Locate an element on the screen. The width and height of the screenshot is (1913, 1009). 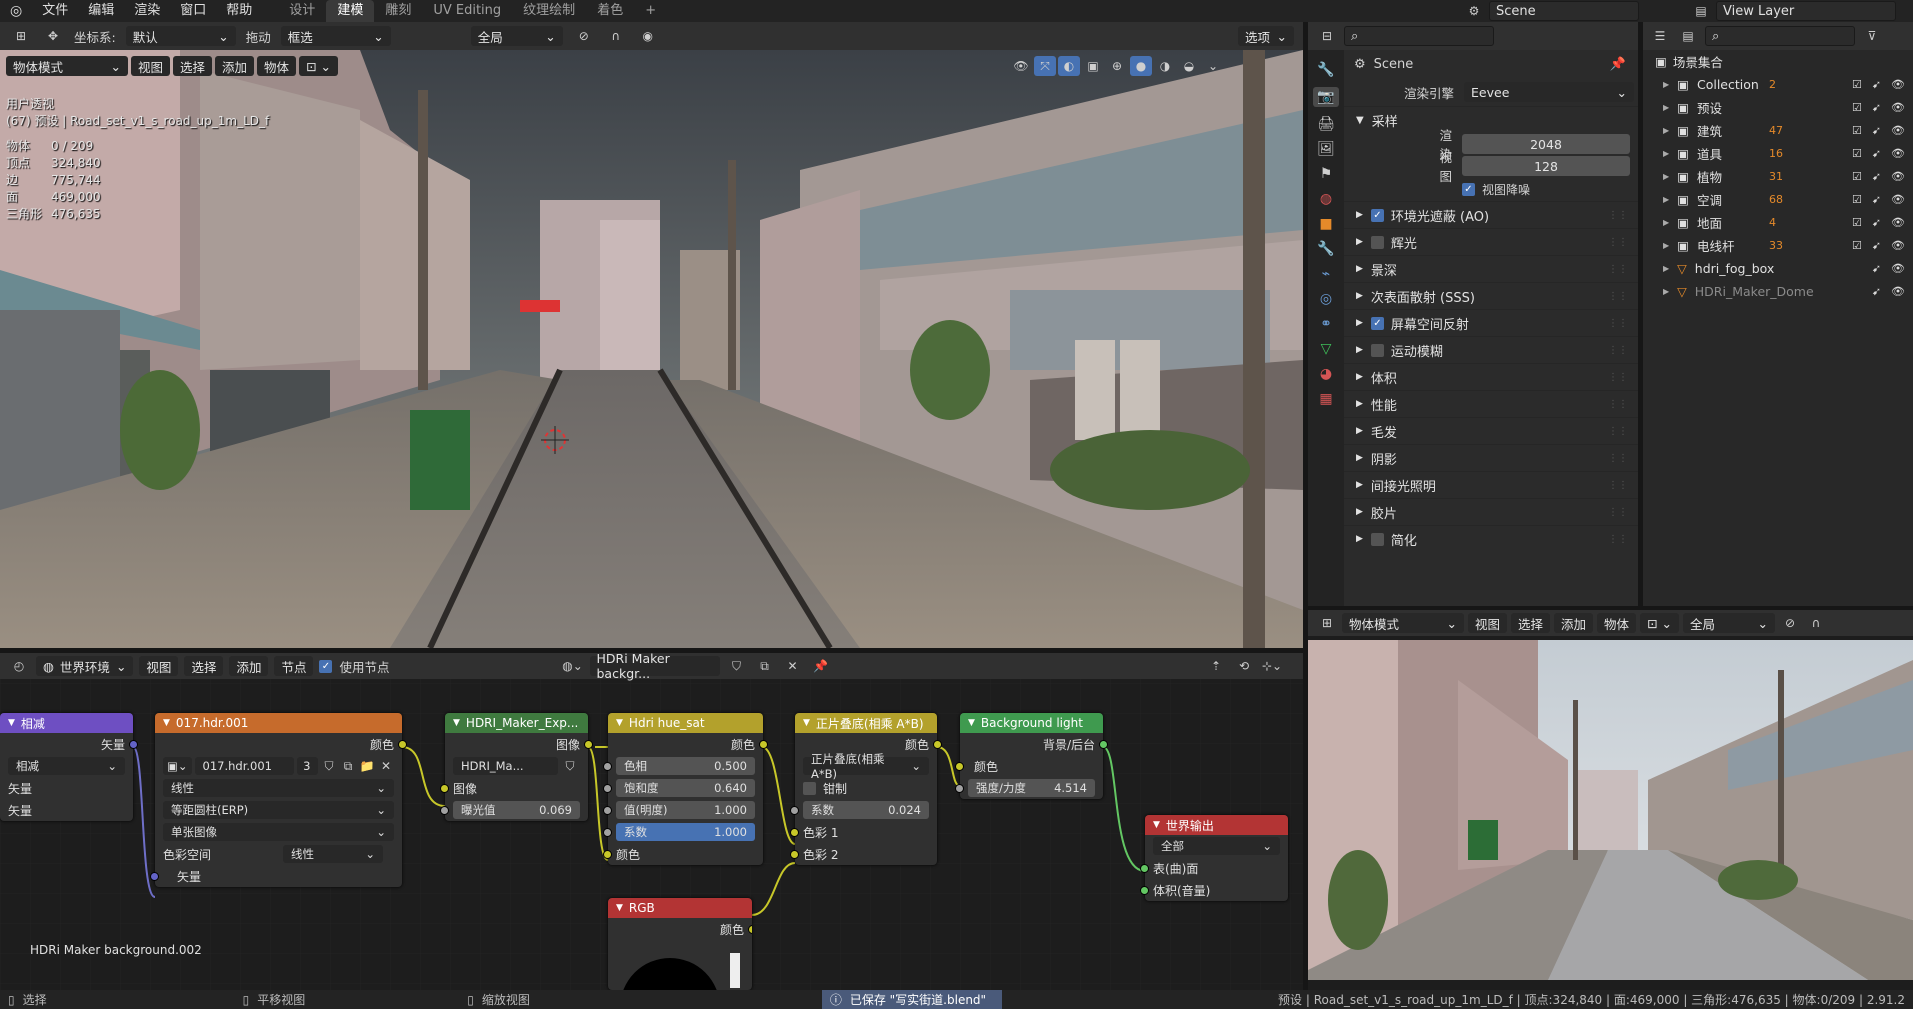
view-layer-tab-icon: 🖼 is located at coordinates (1326, 149).